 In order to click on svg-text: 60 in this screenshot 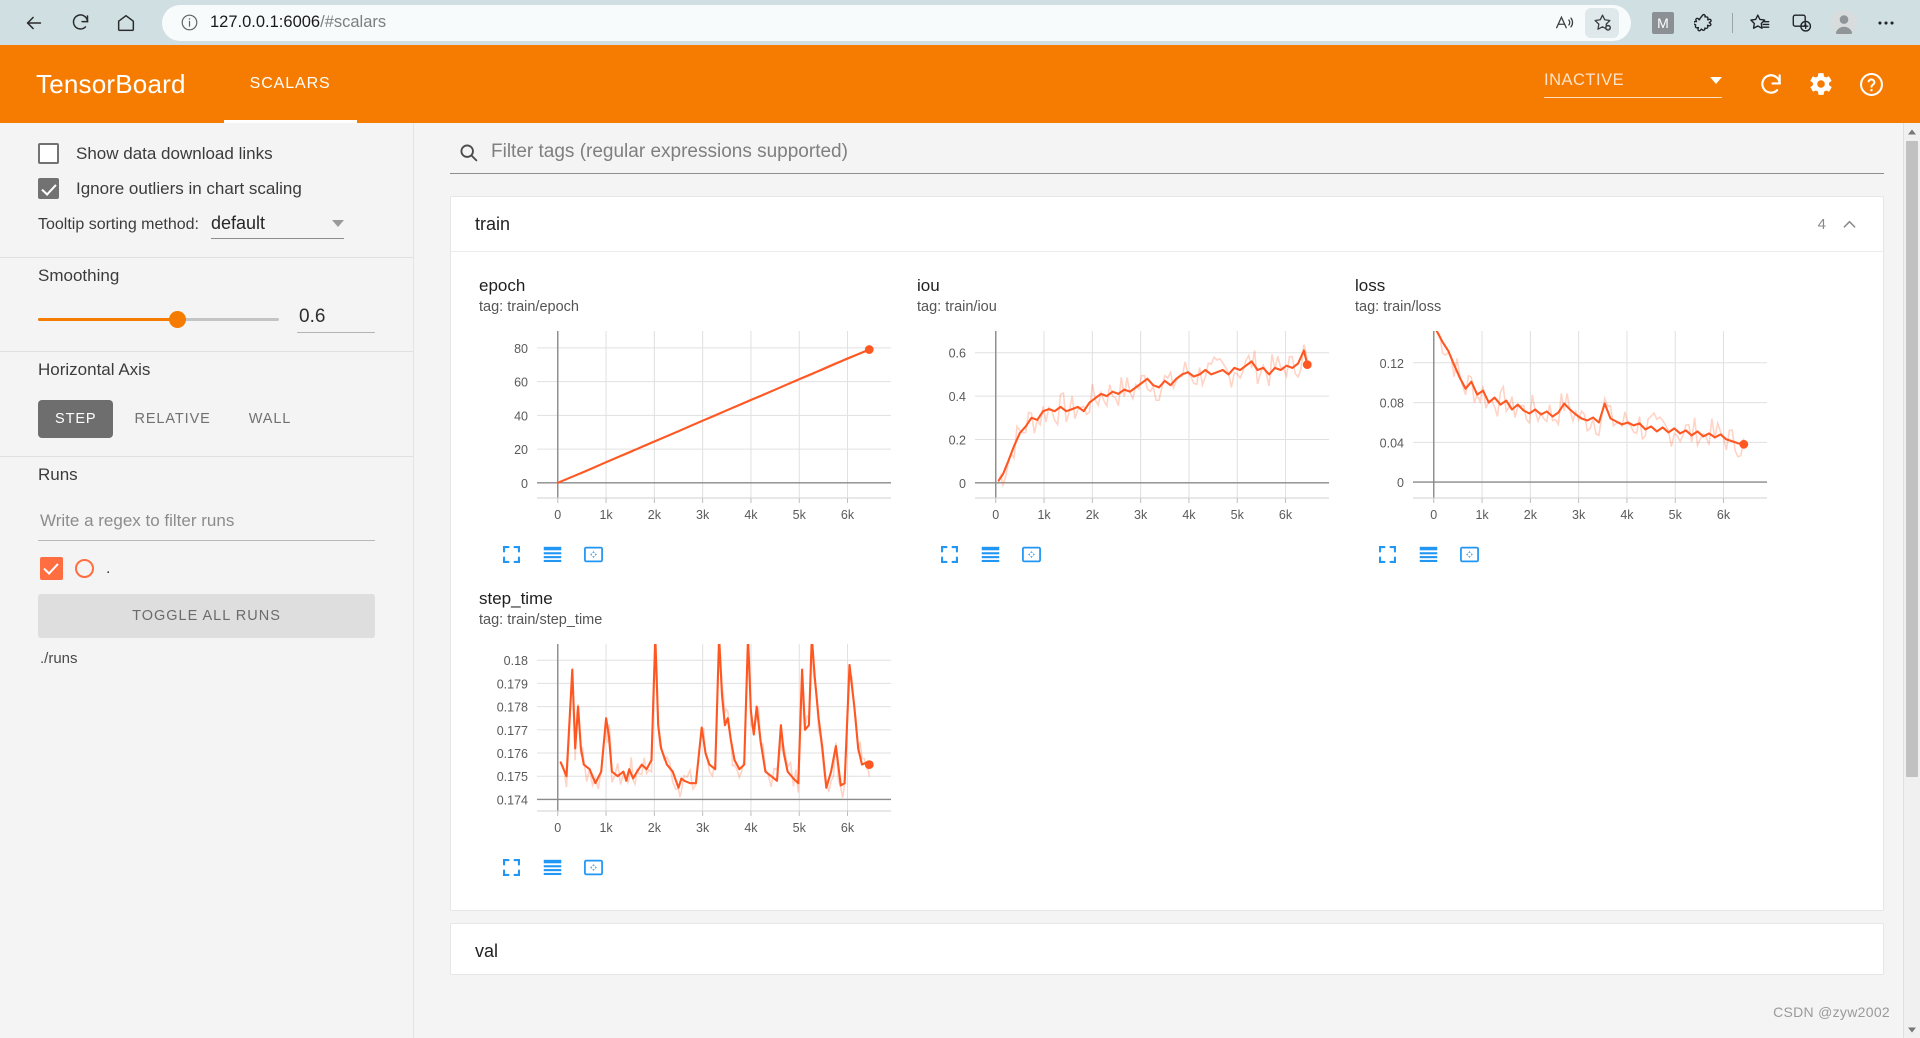, I will do `click(521, 383)`.